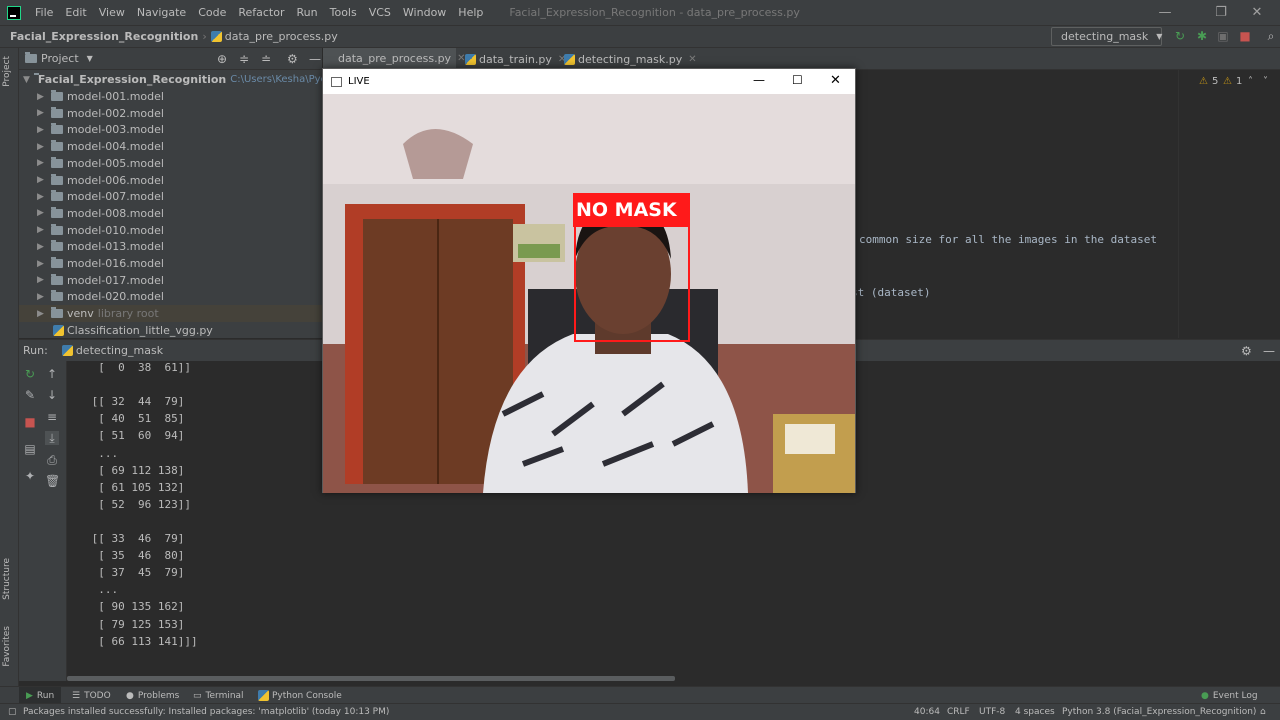  Describe the element at coordinates (138, 504) in the screenshot. I see `console-line: [ 52 96 123]]` at that location.